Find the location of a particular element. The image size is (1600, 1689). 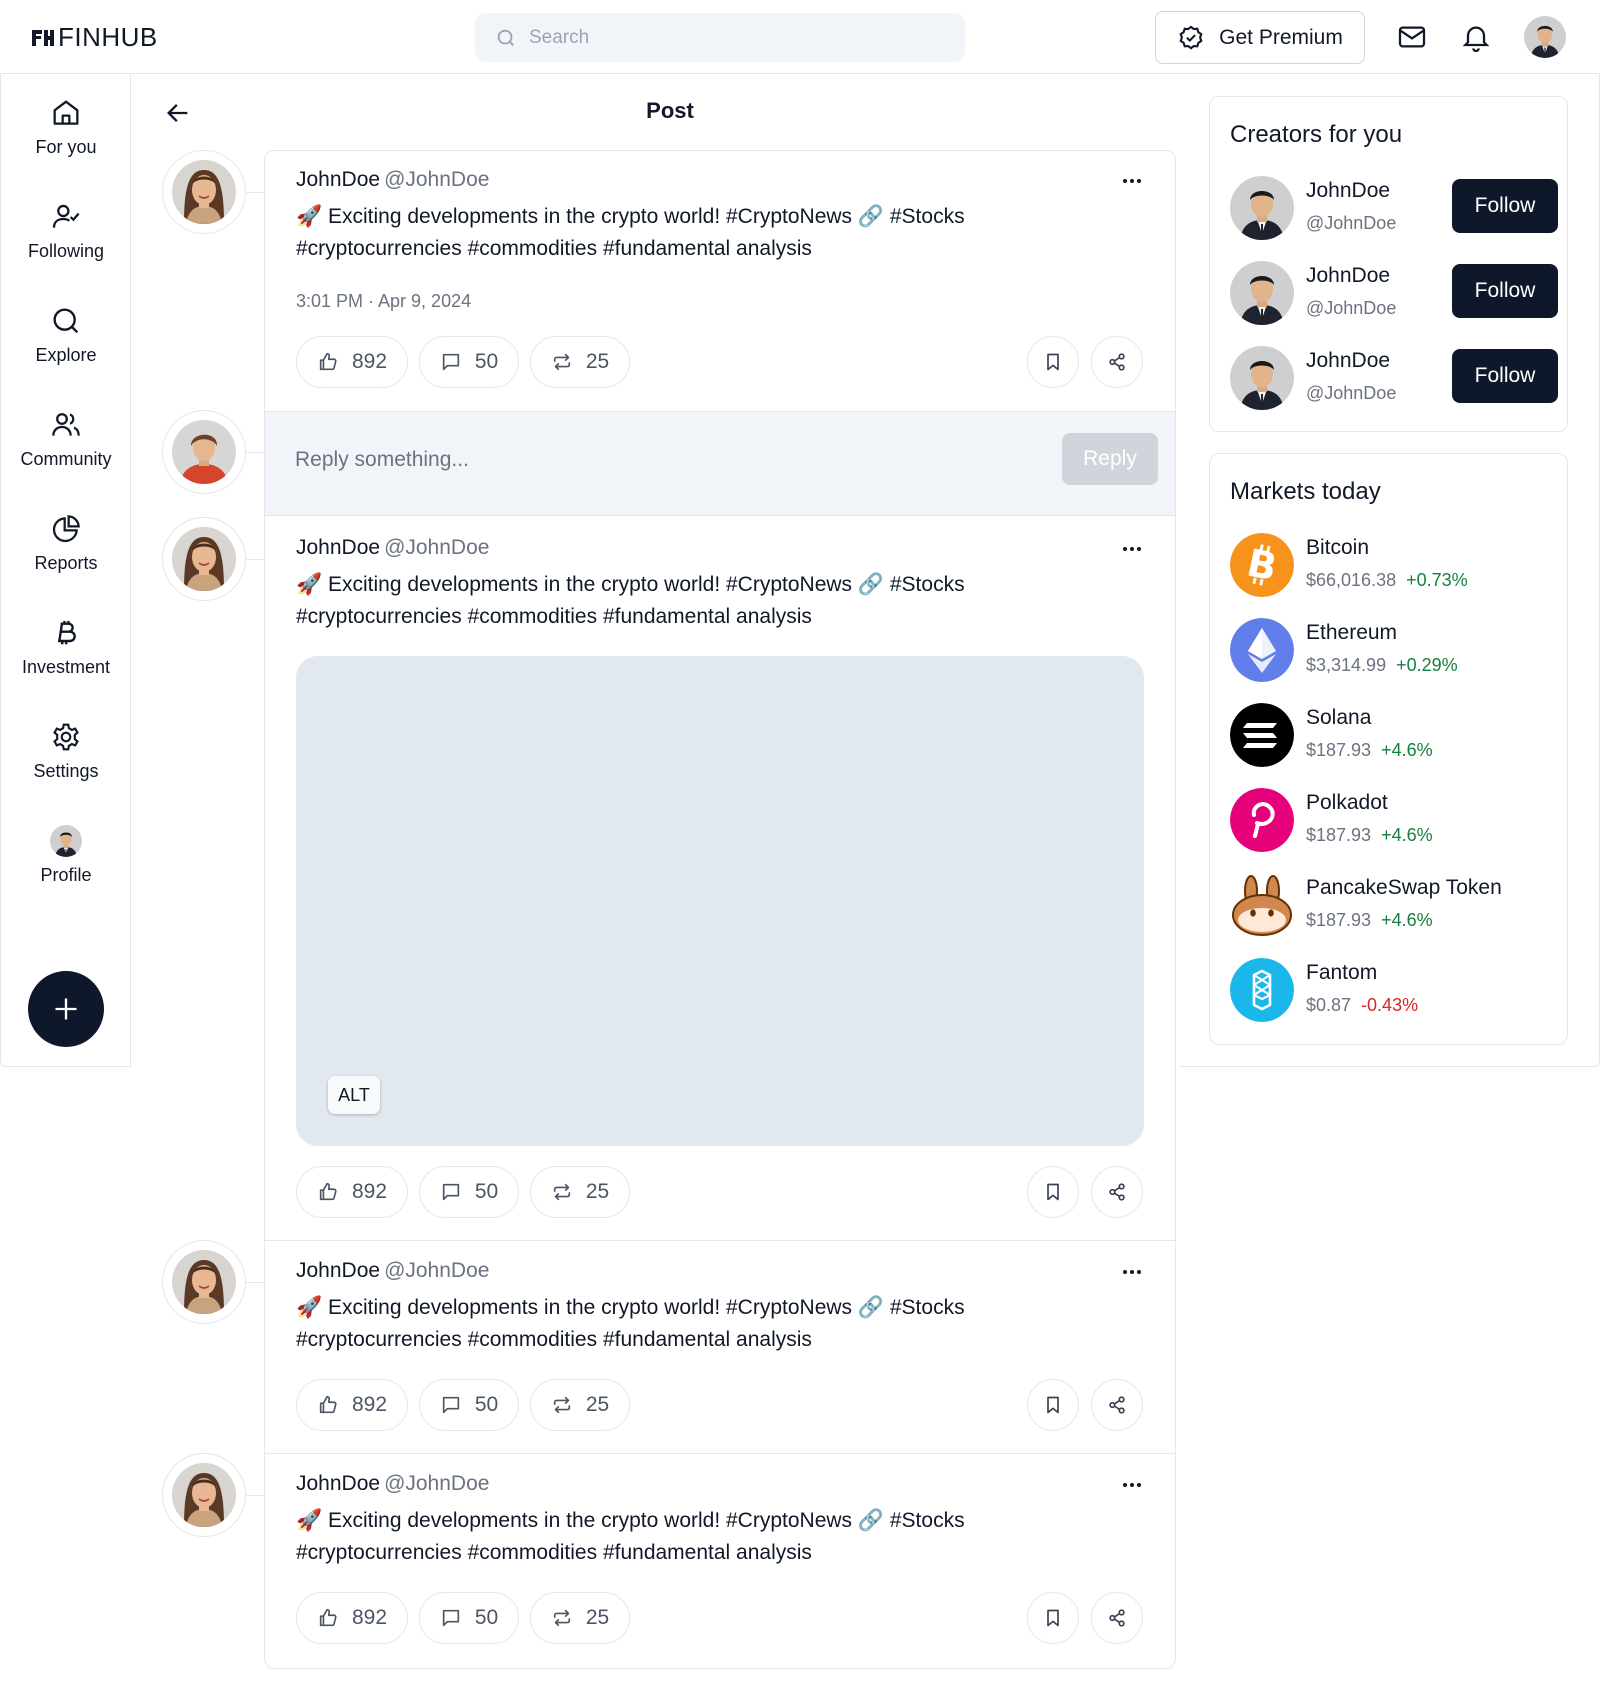

market-item-polkadot: Polkadot $187.93 +4.6% is located at coordinates (1390, 821).